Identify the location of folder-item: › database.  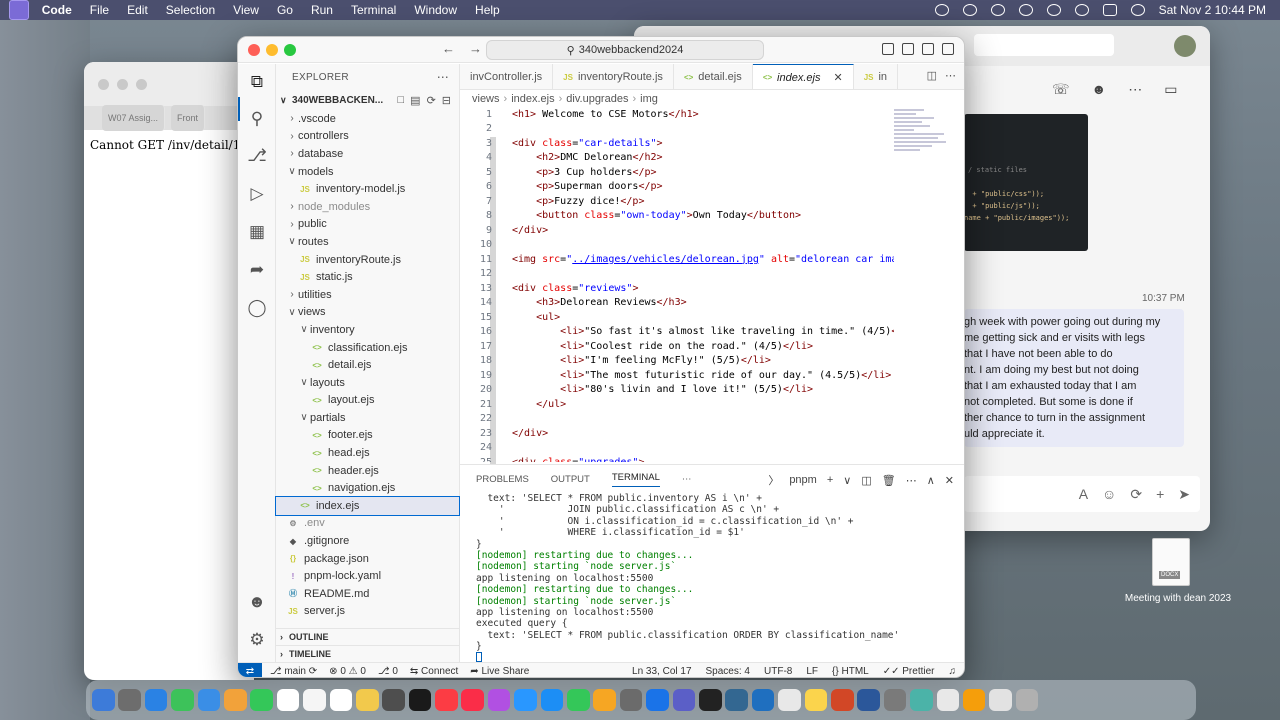
(367, 154).